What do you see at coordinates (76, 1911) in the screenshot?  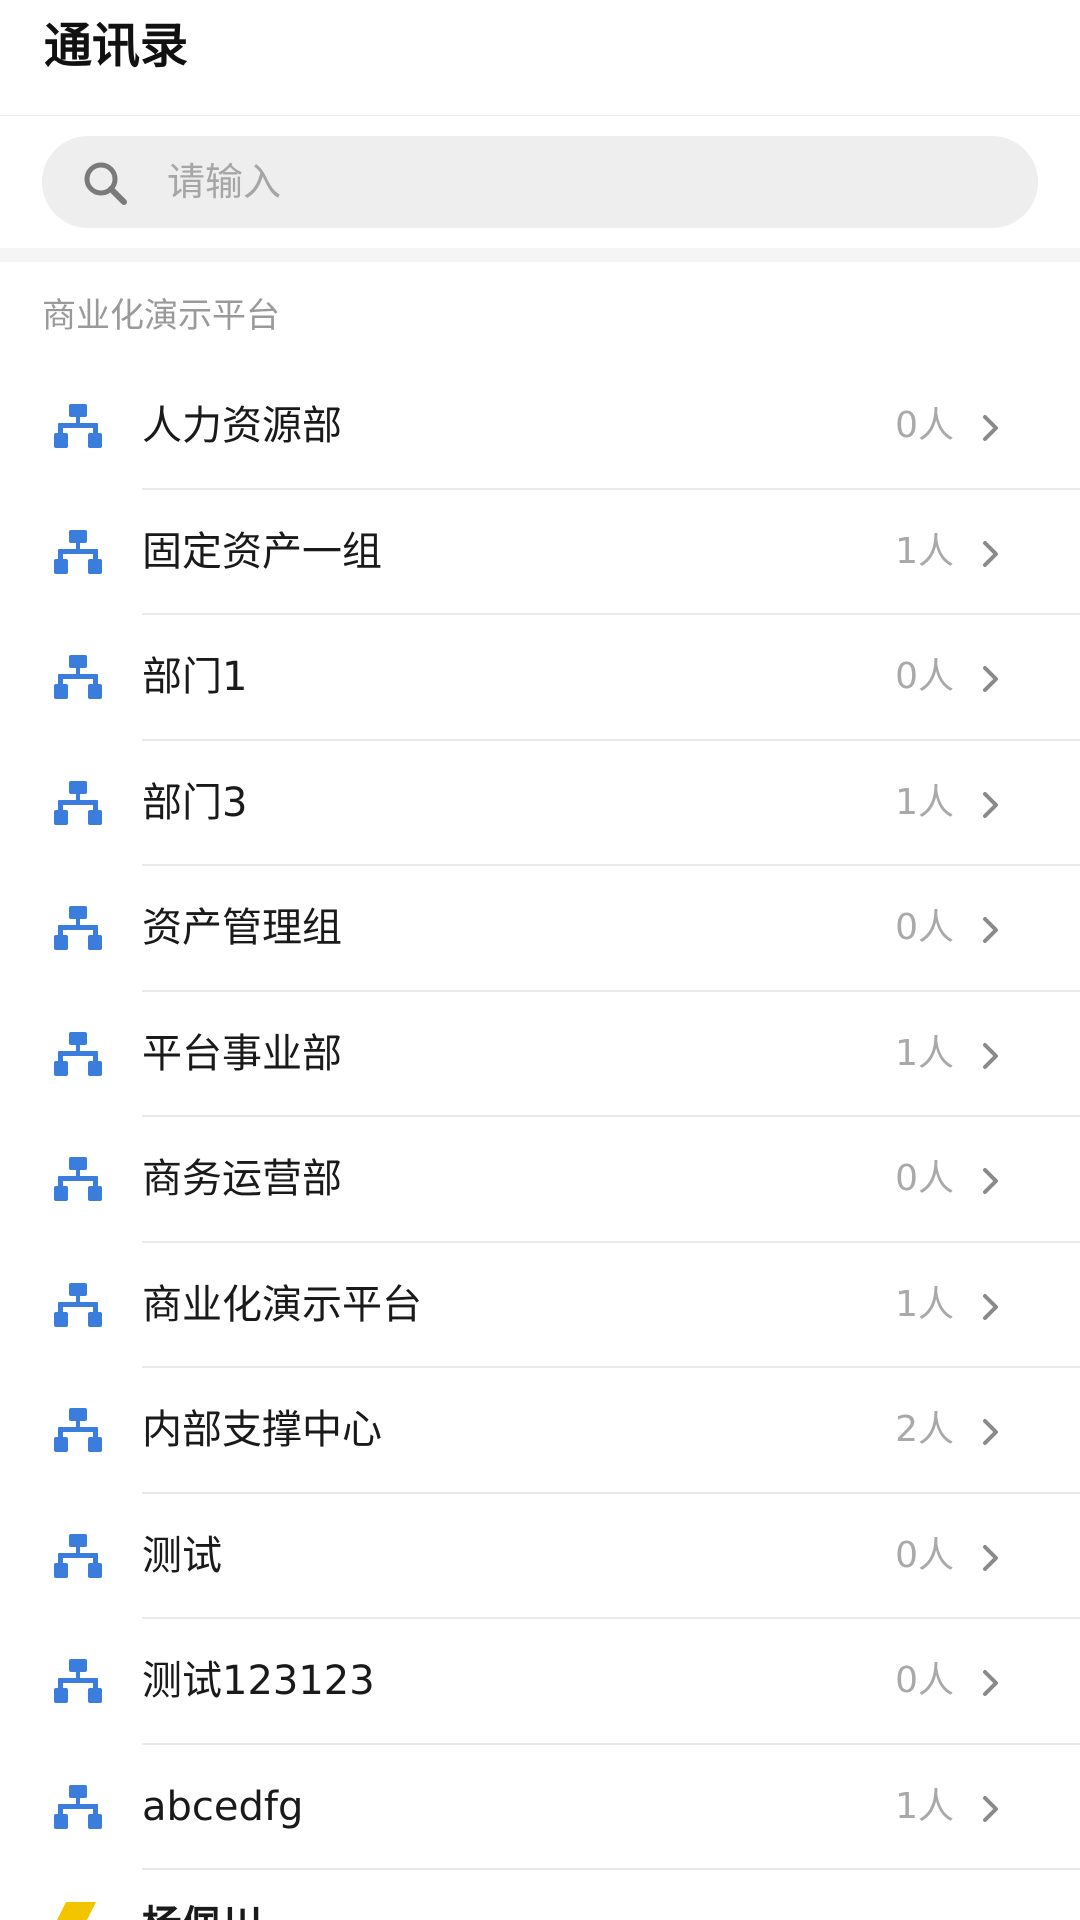 I see `member-avatar-icon` at bounding box center [76, 1911].